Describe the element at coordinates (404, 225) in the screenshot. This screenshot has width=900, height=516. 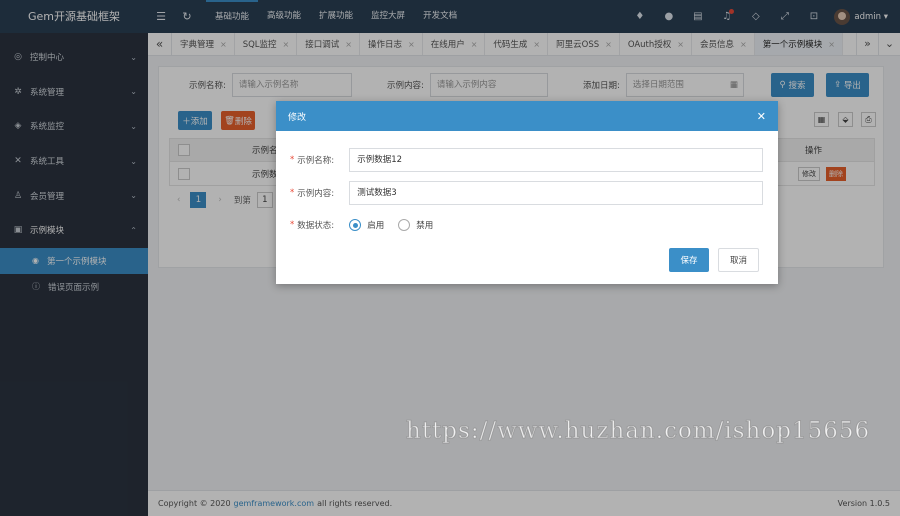
I see `radio-unchecked-icon` at that location.